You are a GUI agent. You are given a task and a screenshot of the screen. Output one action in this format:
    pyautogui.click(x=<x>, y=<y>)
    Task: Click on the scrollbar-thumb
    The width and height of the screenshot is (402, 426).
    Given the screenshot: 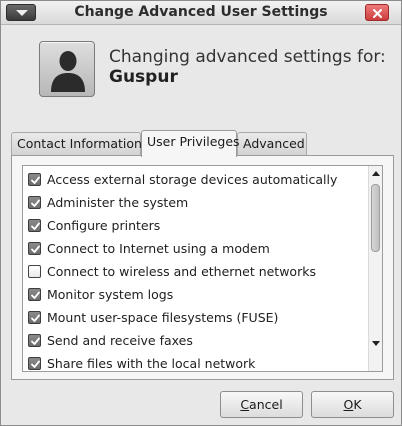 What is the action you would take?
    pyautogui.click(x=375, y=218)
    